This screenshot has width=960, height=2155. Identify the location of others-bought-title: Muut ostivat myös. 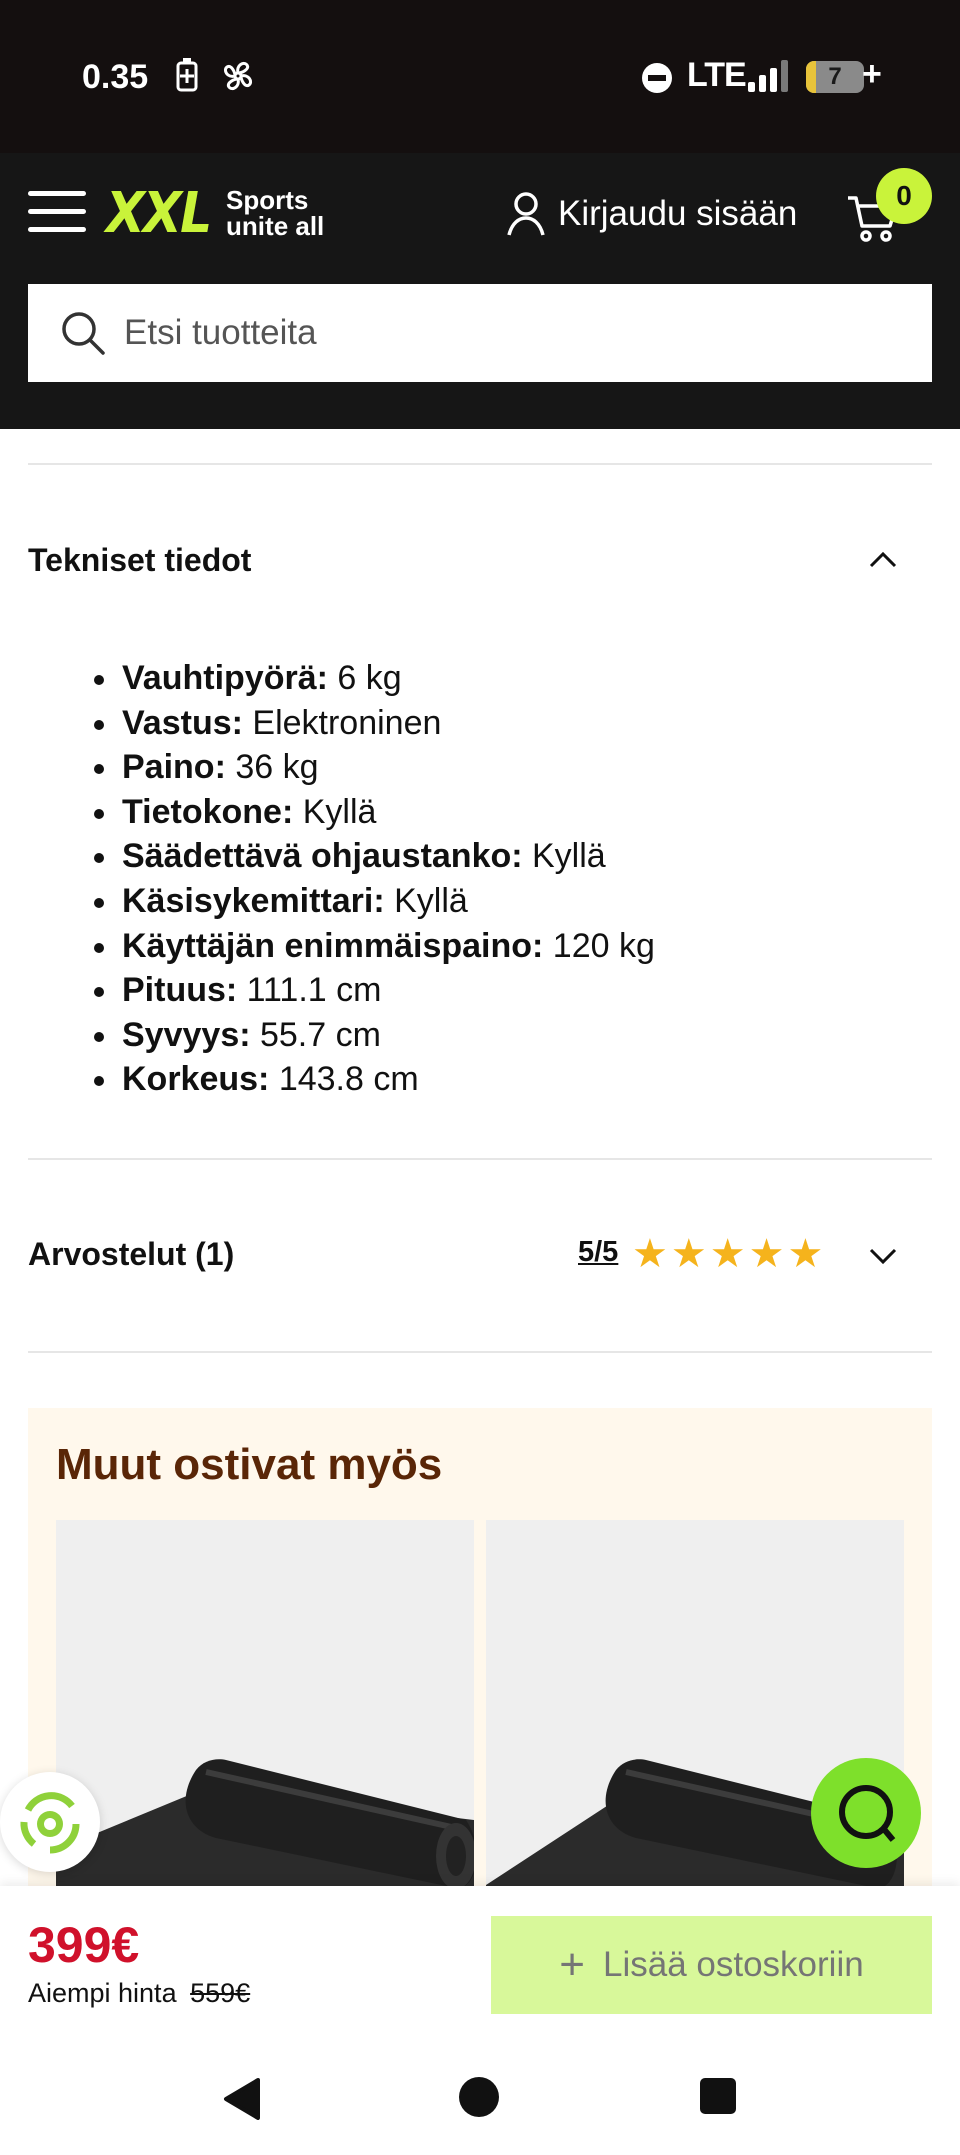
(249, 1464).